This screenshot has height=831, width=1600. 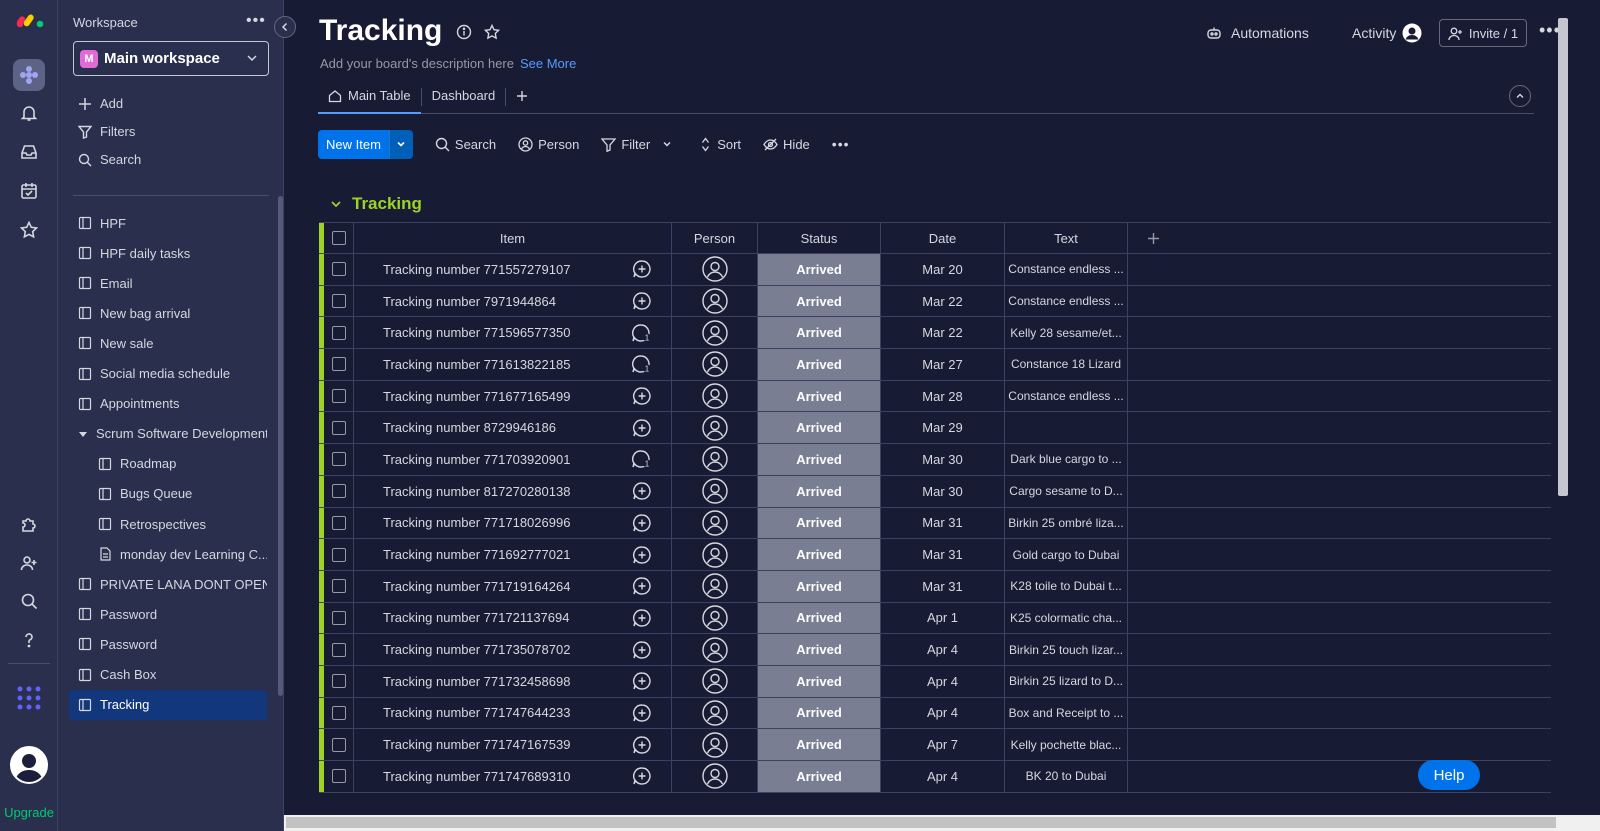 What do you see at coordinates (476, 491) in the screenshot?
I see `item-name: Tracking number 817270280138` at bounding box center [476, 491].